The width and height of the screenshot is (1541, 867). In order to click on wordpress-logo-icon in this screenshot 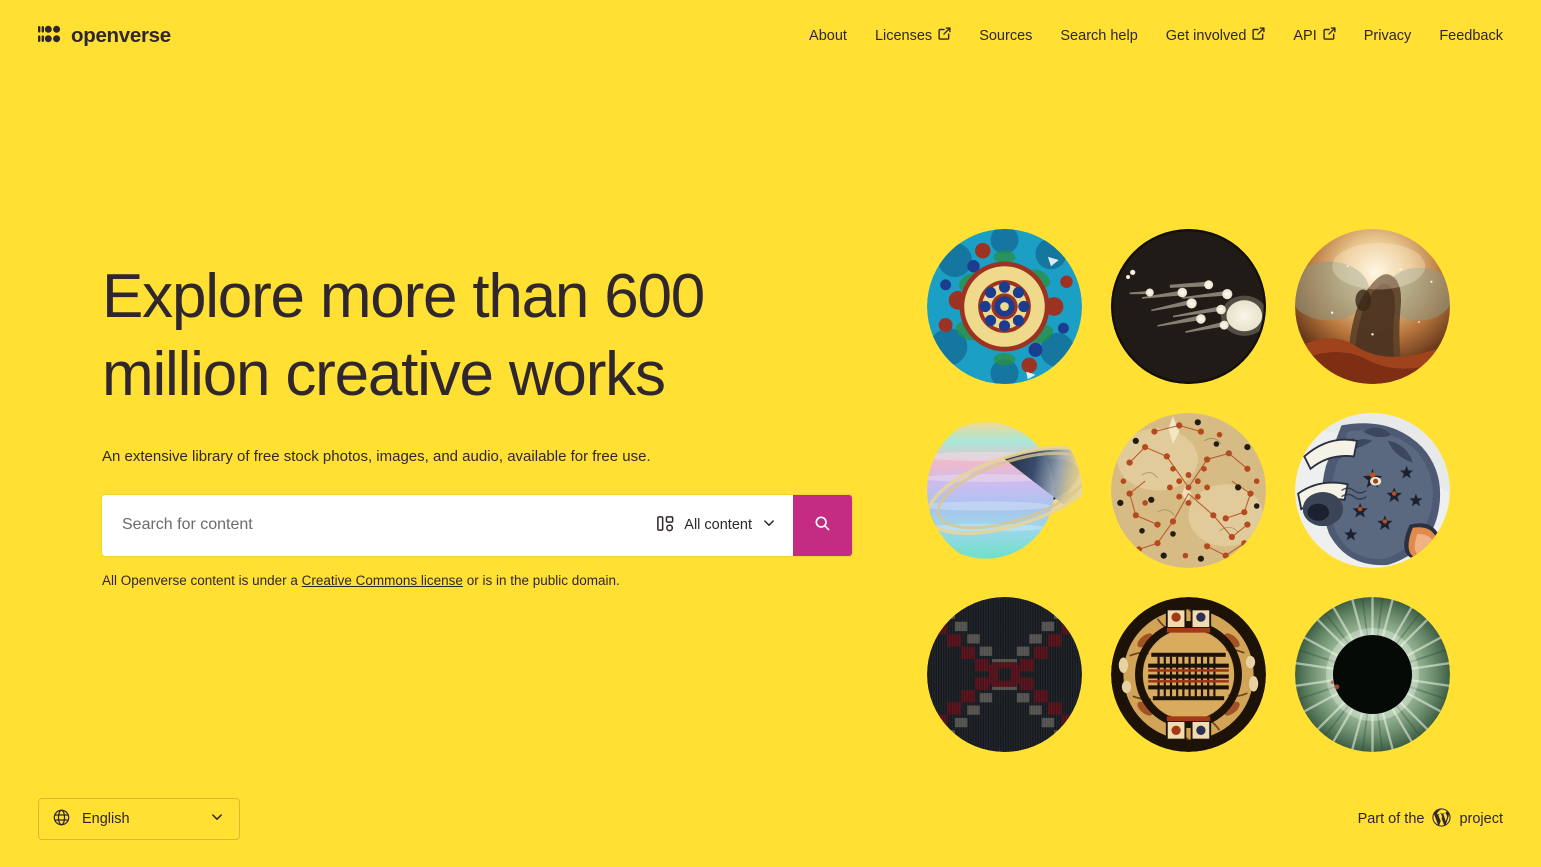, I will do `click(1442, 819)`.